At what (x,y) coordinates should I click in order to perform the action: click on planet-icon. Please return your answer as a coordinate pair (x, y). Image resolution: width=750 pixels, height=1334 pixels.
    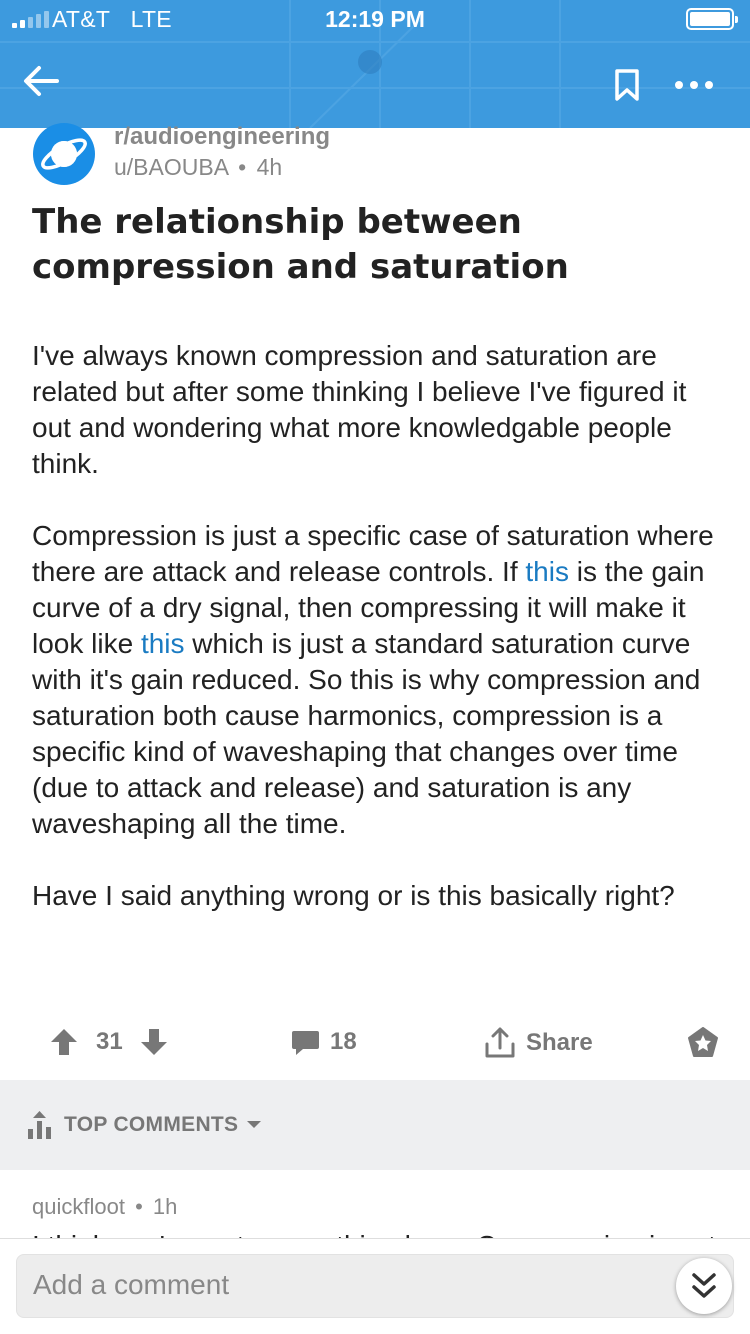
    Looking at the image, I should click on (64, 154).